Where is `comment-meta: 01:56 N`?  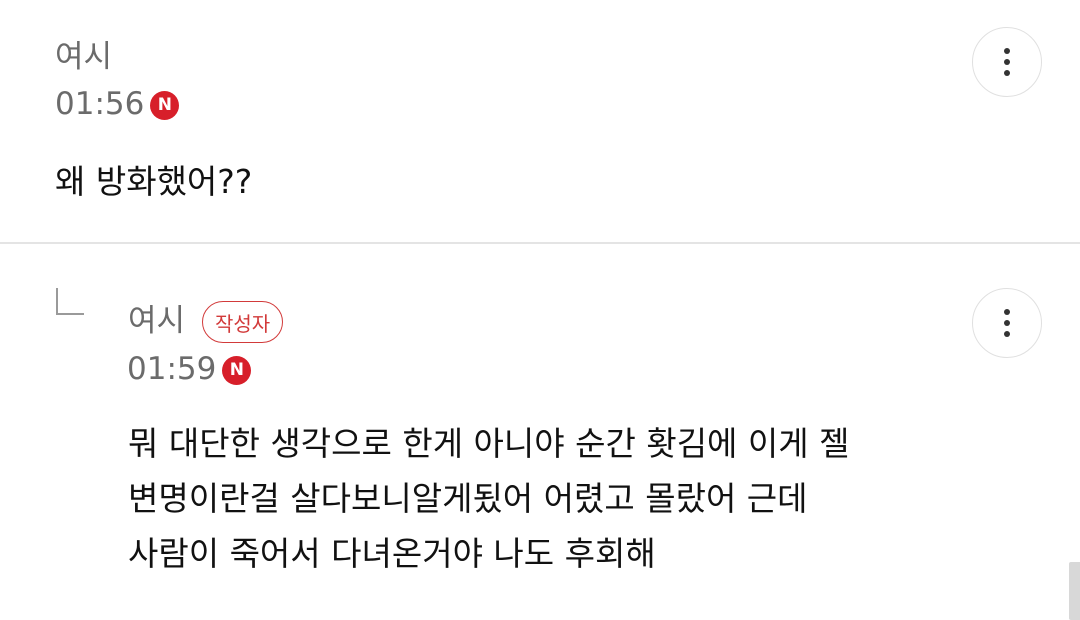 comment-meta: 01:56 N is located at coordinates (117, 104).